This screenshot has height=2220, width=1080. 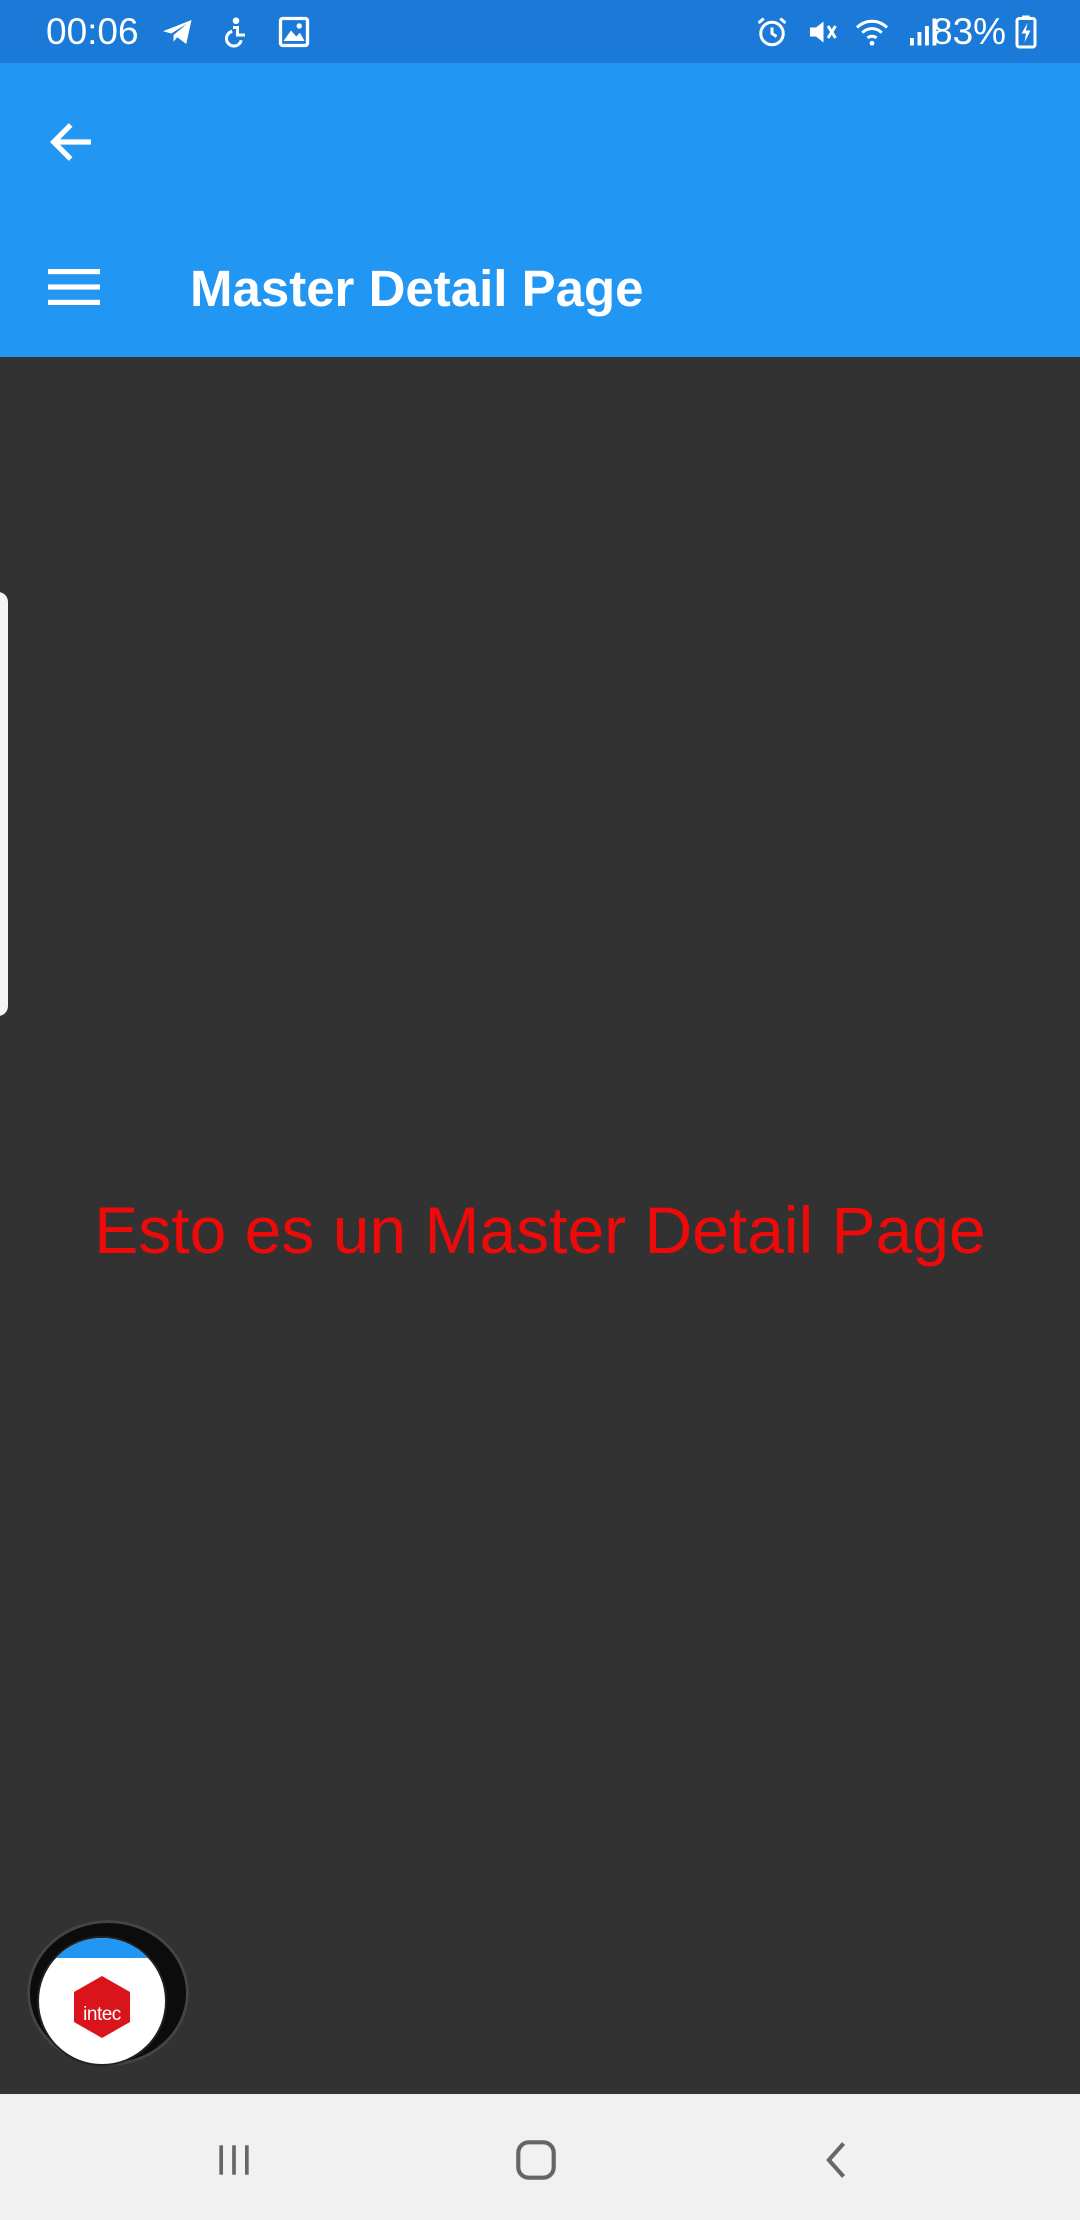 I want to click on wifi-icon, so click(x=872, y=32).